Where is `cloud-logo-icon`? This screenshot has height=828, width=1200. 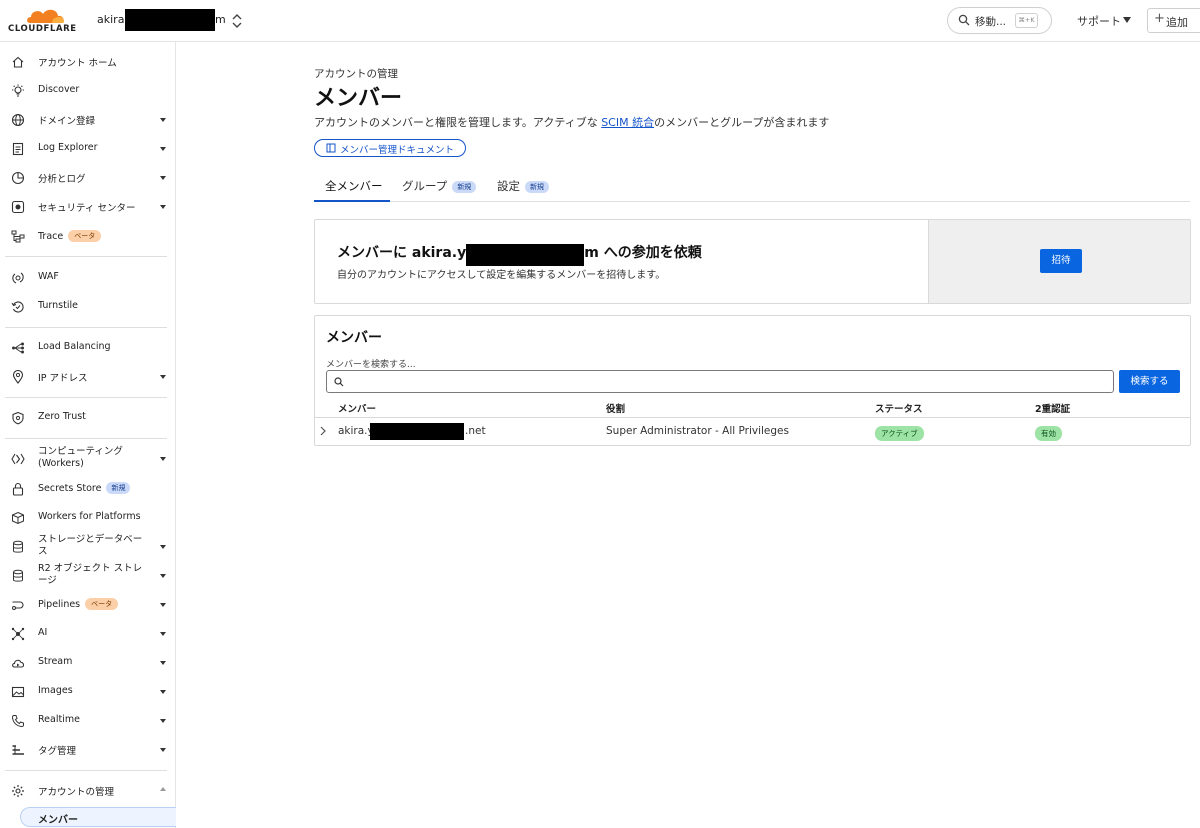 cloud-logo-icon is located at coordinates (46, 16).